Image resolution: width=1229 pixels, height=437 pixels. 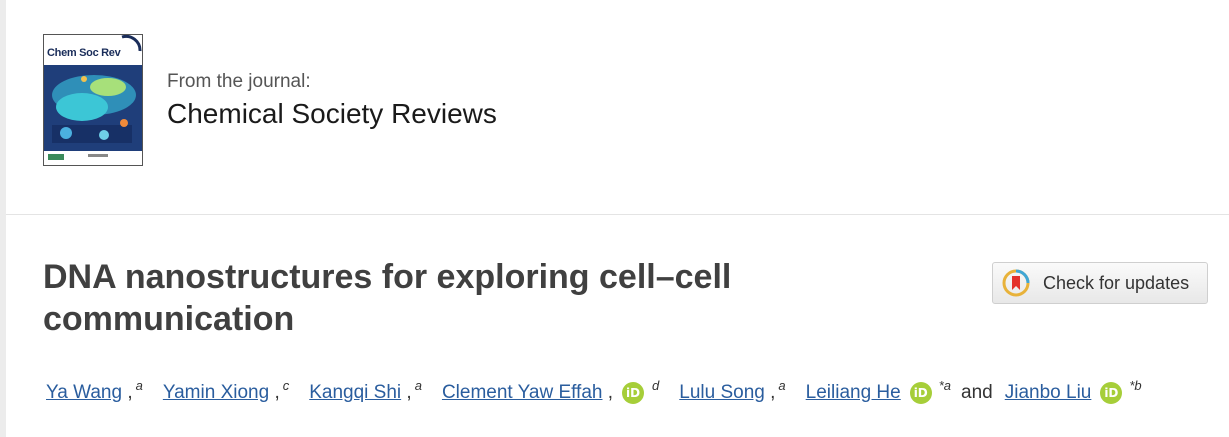 I want to click on author-link: Kangqi Shi, so click(x=355, y=393).